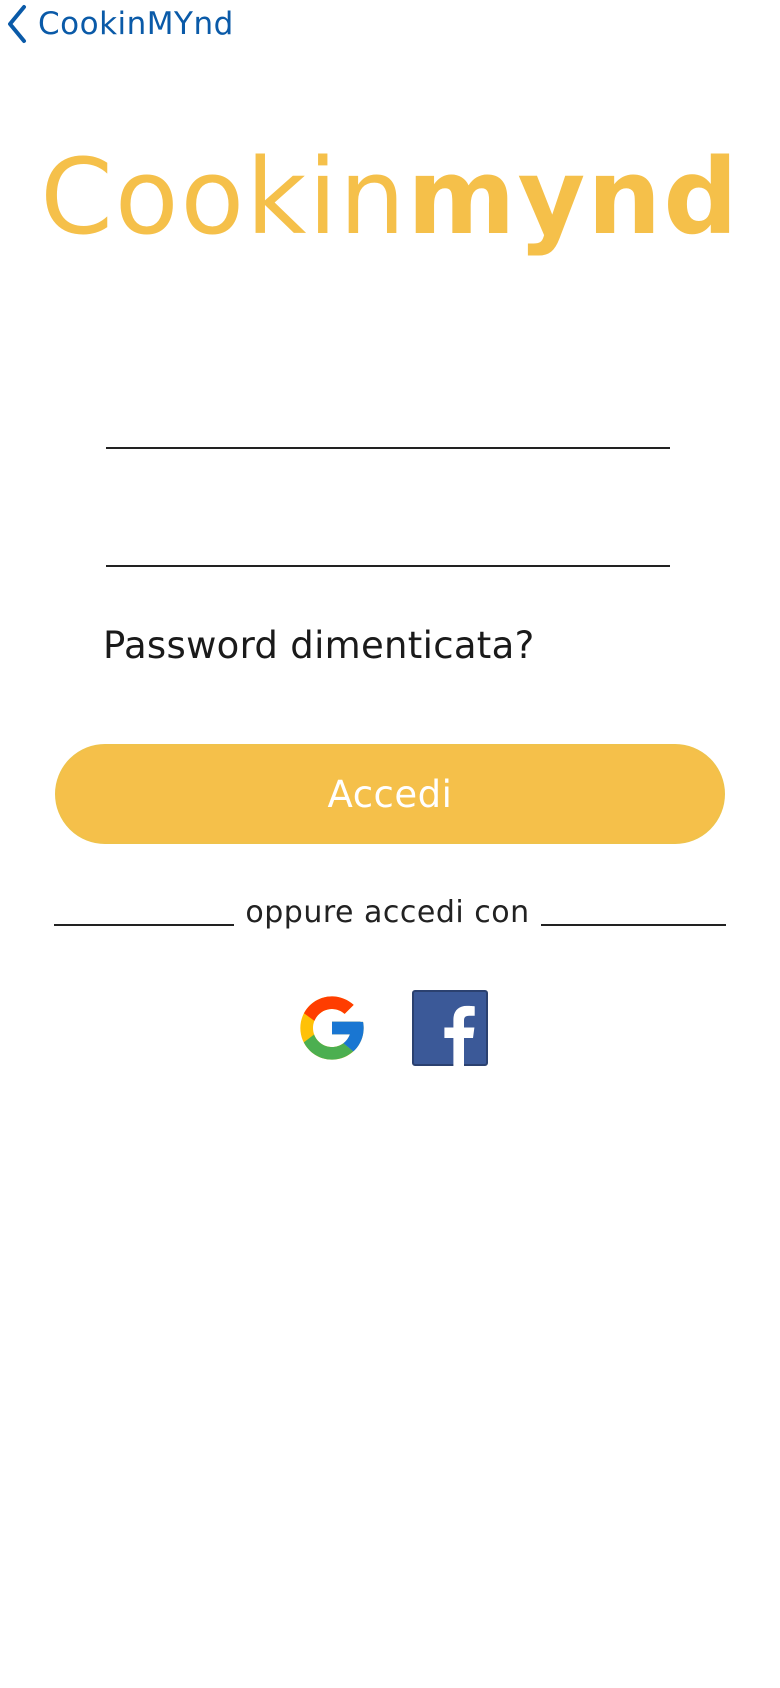  I want to click on google-icon, so click(332, 1028).